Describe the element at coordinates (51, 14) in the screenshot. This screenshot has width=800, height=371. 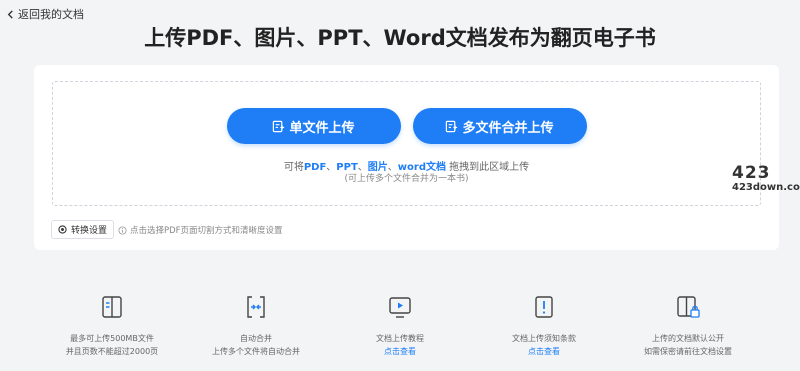
I see `back-link-label: 返回我的文档` at that location.